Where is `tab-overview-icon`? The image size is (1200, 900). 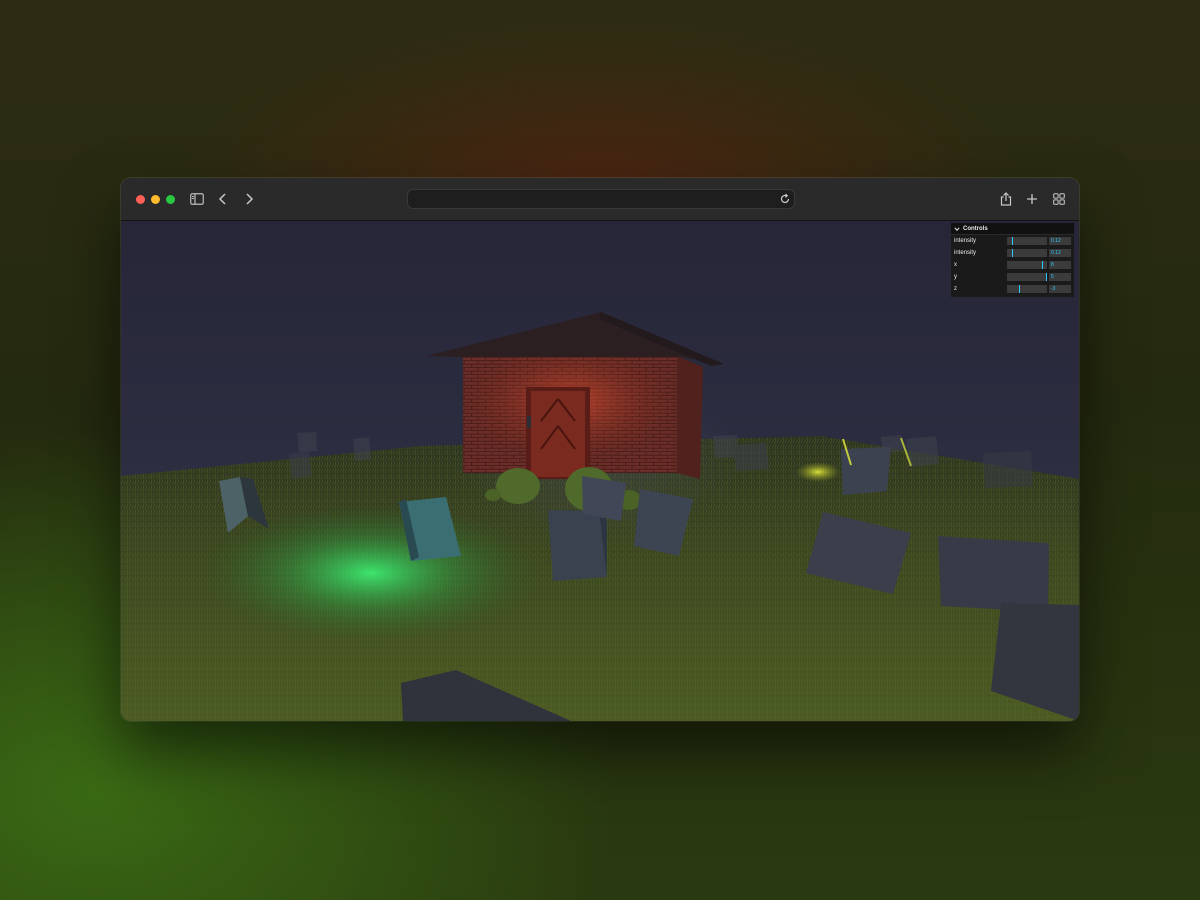
tab-overview-icon is located at coordinates (1059, 199).